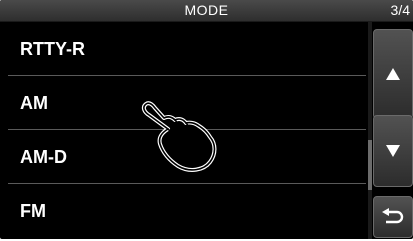  Describe the element at coordinates (400, 10) in the screenshot. I see `page-indicator: 3/4` at that location.